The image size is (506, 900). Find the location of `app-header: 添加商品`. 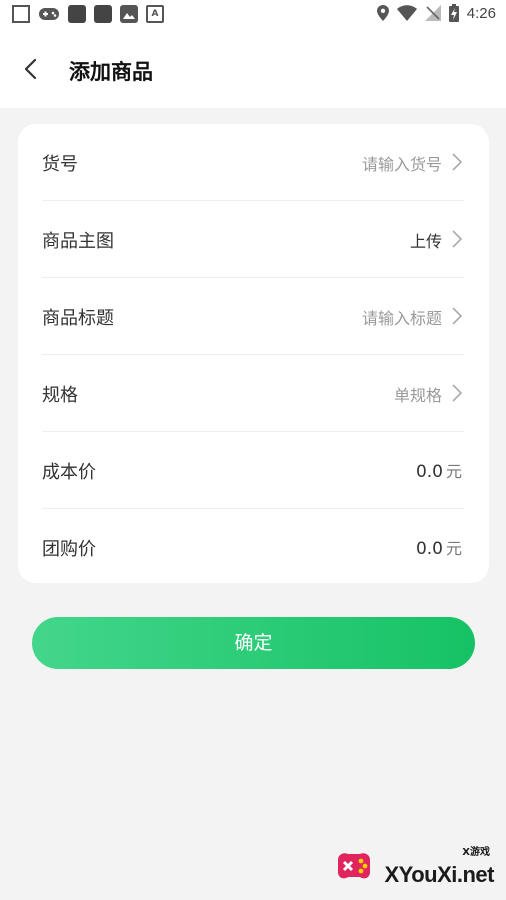

app-header: 添加商品 is located at coordinates (253, 68).